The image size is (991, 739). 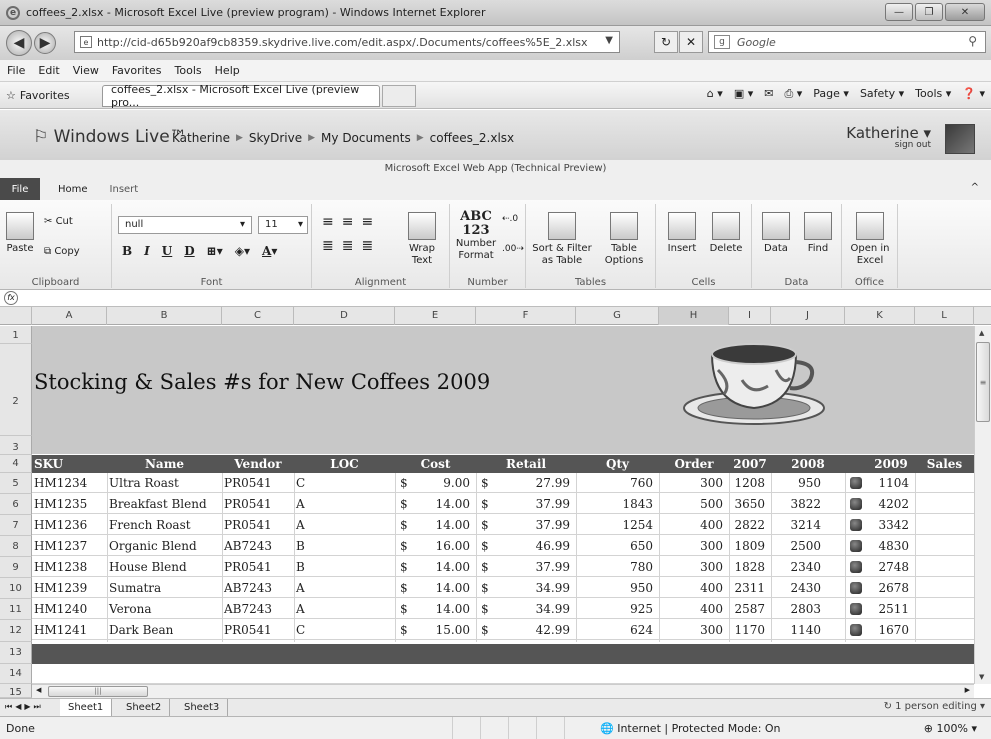 I want to click on breadcrumb-my-documents: My Documents, so click(x=366, y=138).